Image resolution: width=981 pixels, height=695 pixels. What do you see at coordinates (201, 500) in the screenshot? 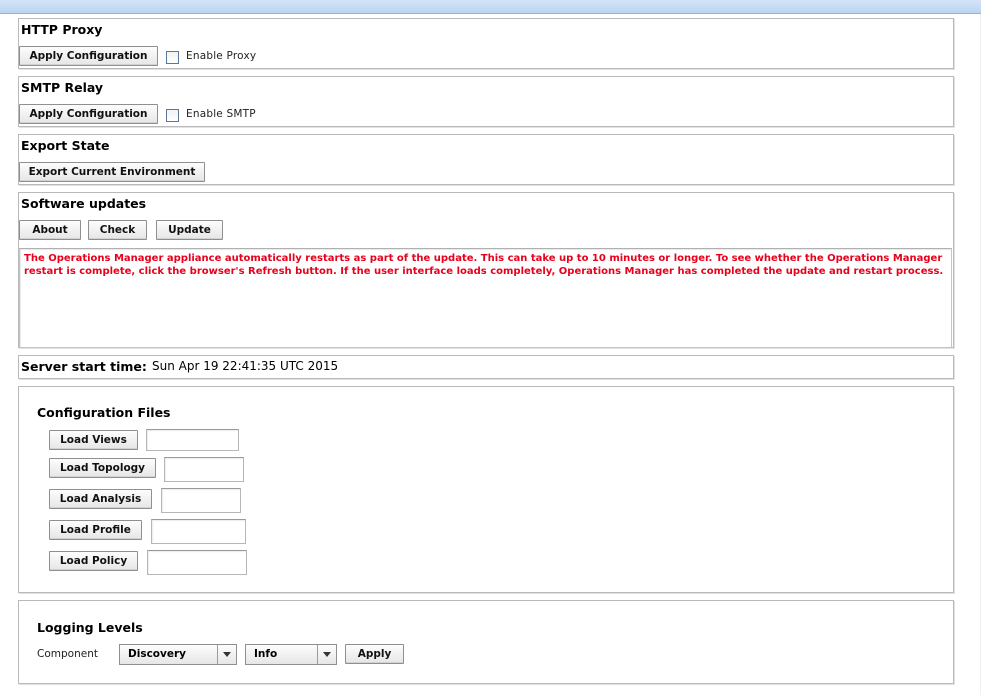
I see `load-analysis-file-field` at bounding box center [201, 500].